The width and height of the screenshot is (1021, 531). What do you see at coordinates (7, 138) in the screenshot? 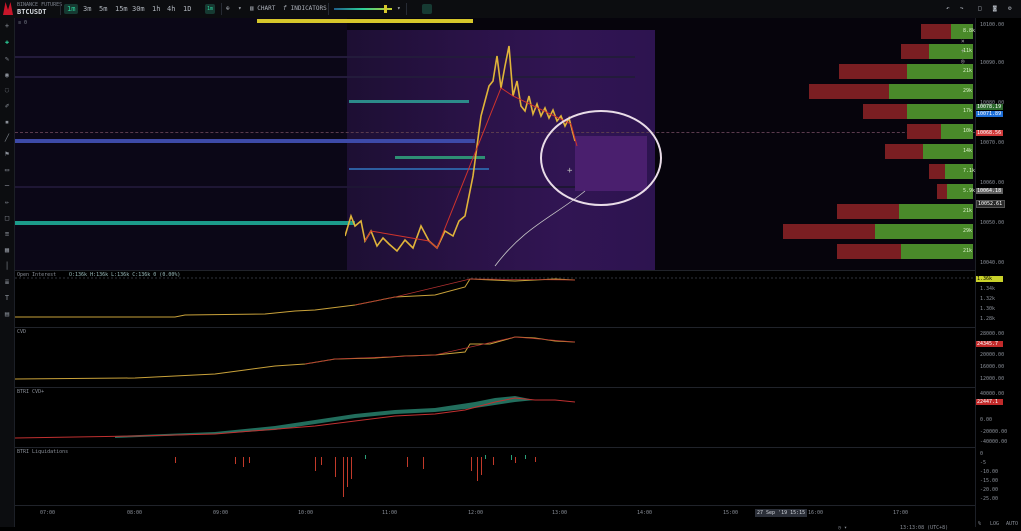
I see `trend-line-icon: ╱` at bounding box center [7, 138].